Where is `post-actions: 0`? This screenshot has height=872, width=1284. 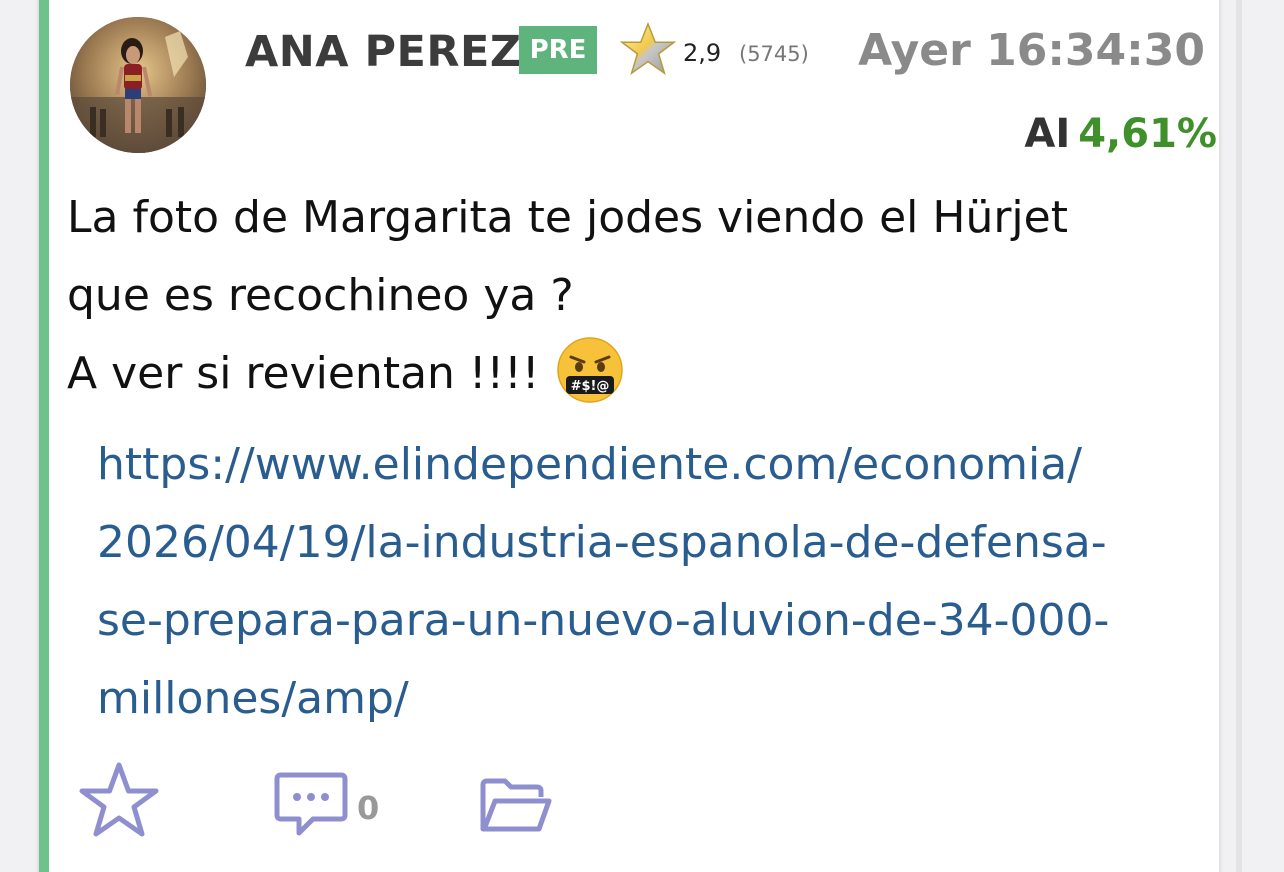
post-actions: 0 is located at coordinates (379, 806).